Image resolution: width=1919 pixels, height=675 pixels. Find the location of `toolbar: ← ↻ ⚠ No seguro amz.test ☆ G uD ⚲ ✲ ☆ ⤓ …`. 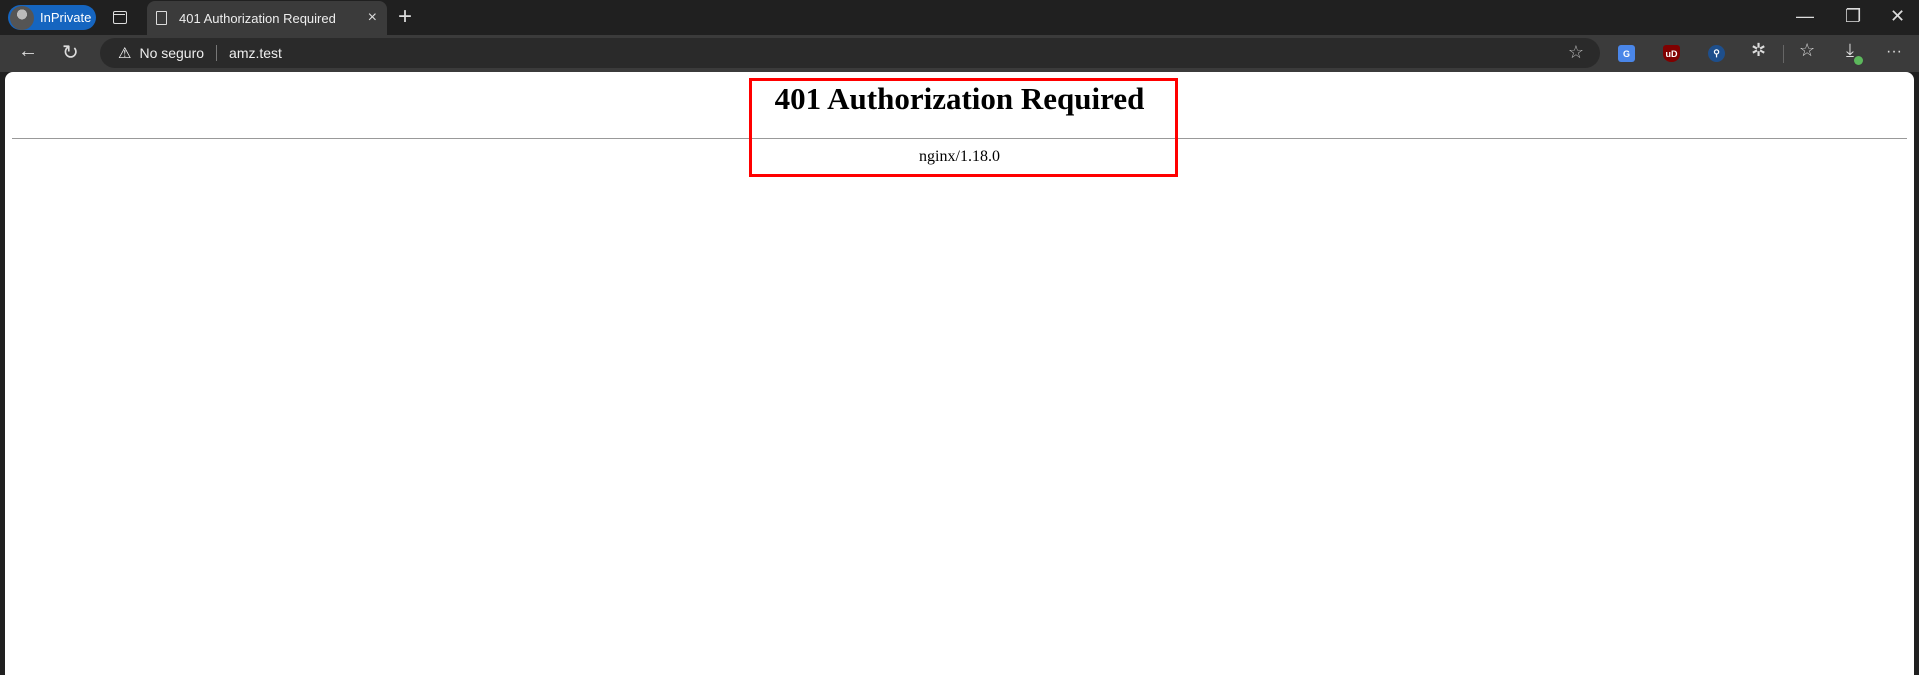

toolbar: ← ↻ ⚠ No seguro amz.test ☆ G uD ⚲ ✲ ☆ ⤓ … is located at coordinates (959, 53).